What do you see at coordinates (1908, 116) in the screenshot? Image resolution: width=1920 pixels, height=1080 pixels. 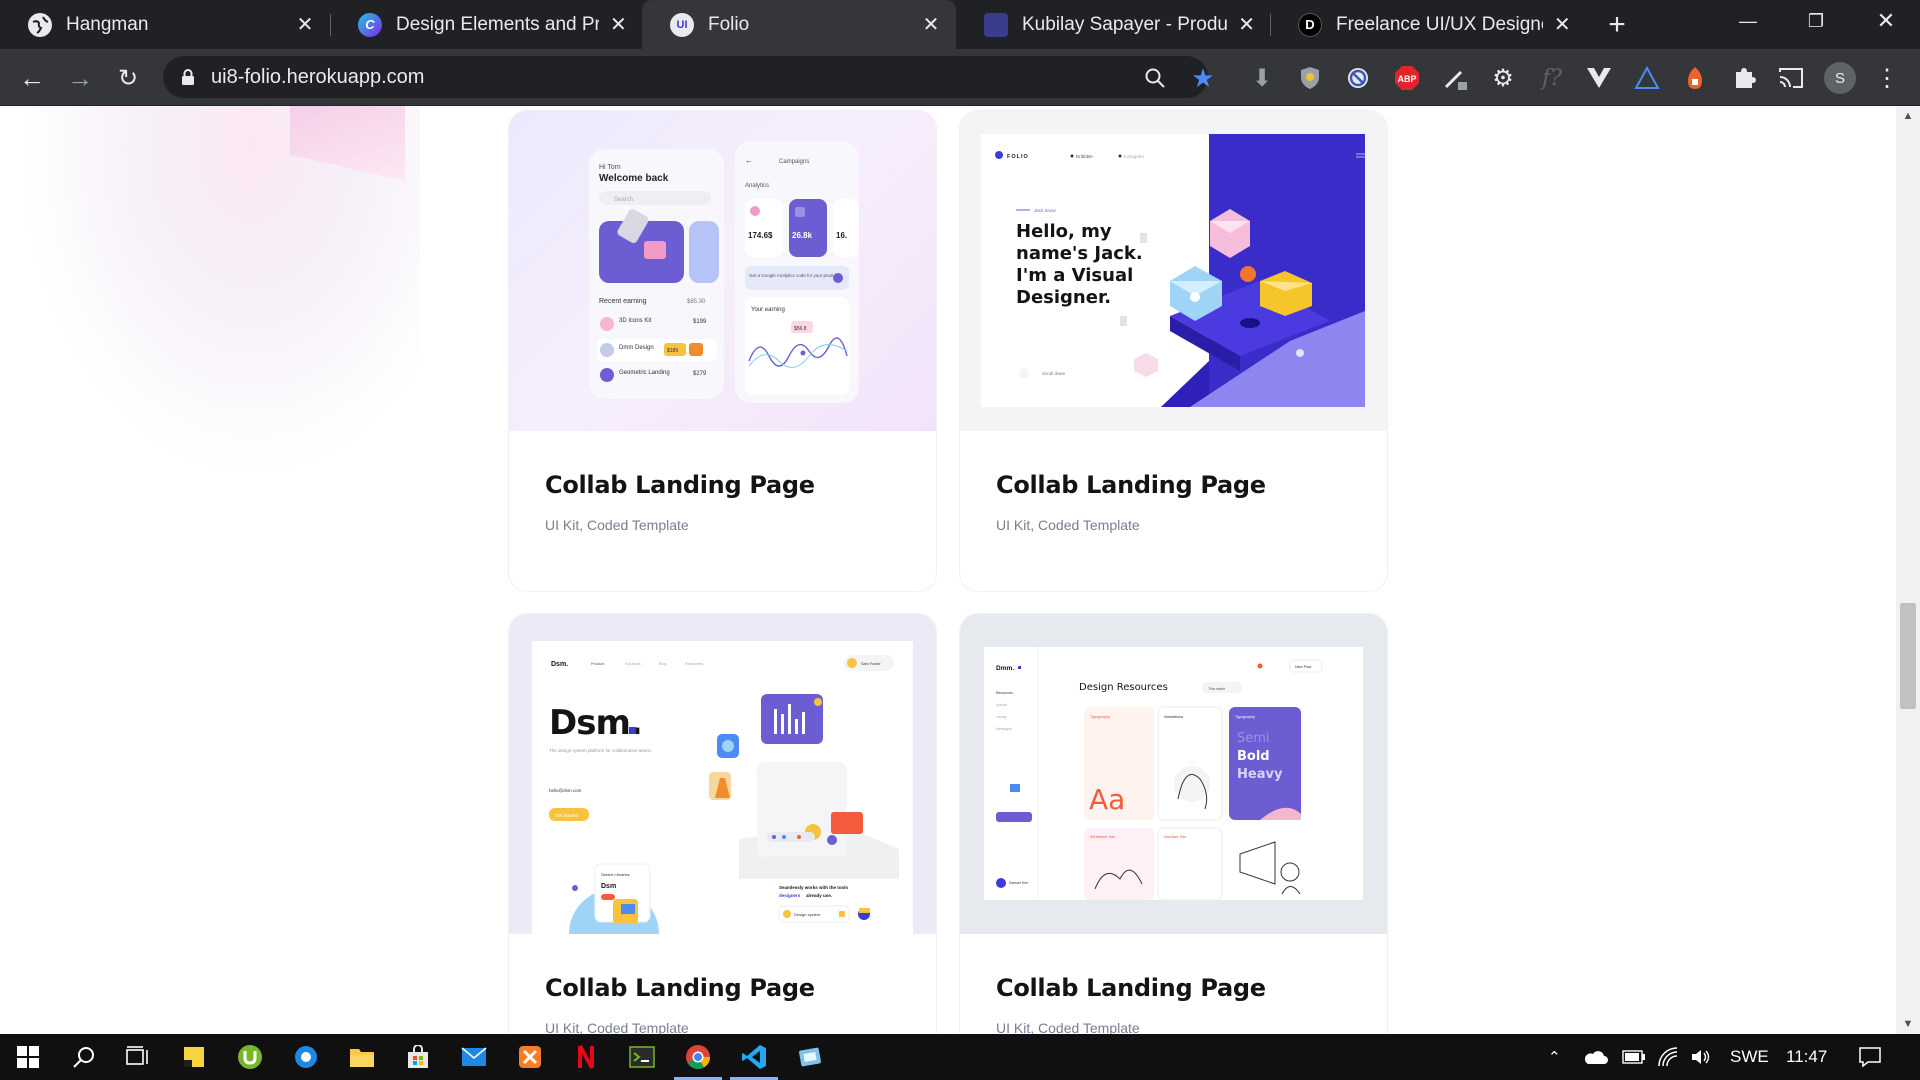 I see `scroll-up-arrow-icon: ▲` at bounding box center [1908, 116].